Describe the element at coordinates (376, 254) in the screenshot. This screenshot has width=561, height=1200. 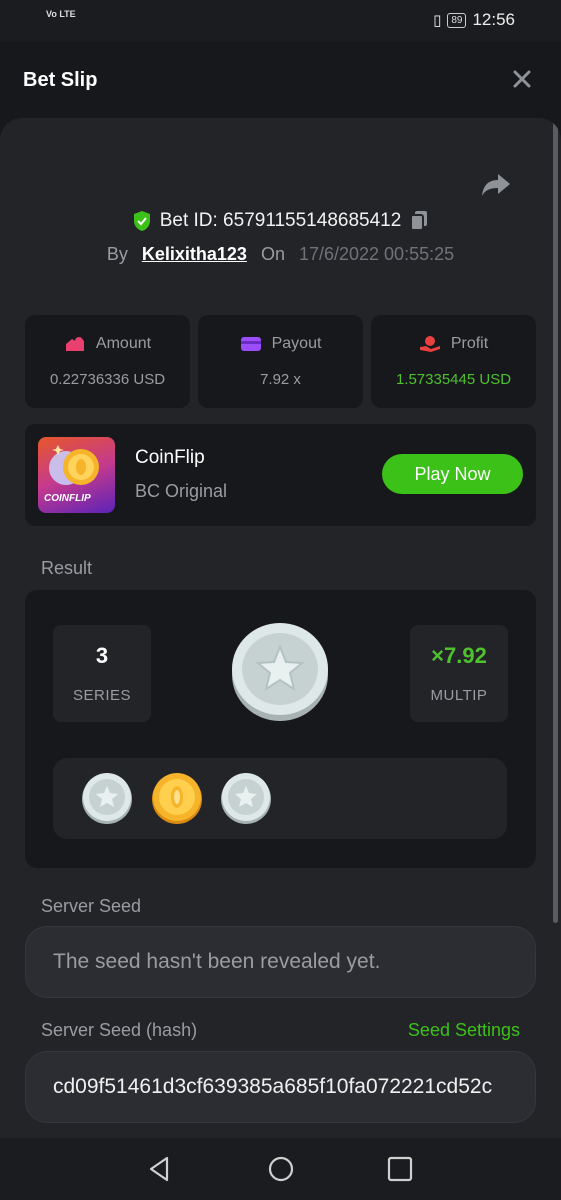
I see `bet-date: 17/6/2022 00:55:25` at that location.